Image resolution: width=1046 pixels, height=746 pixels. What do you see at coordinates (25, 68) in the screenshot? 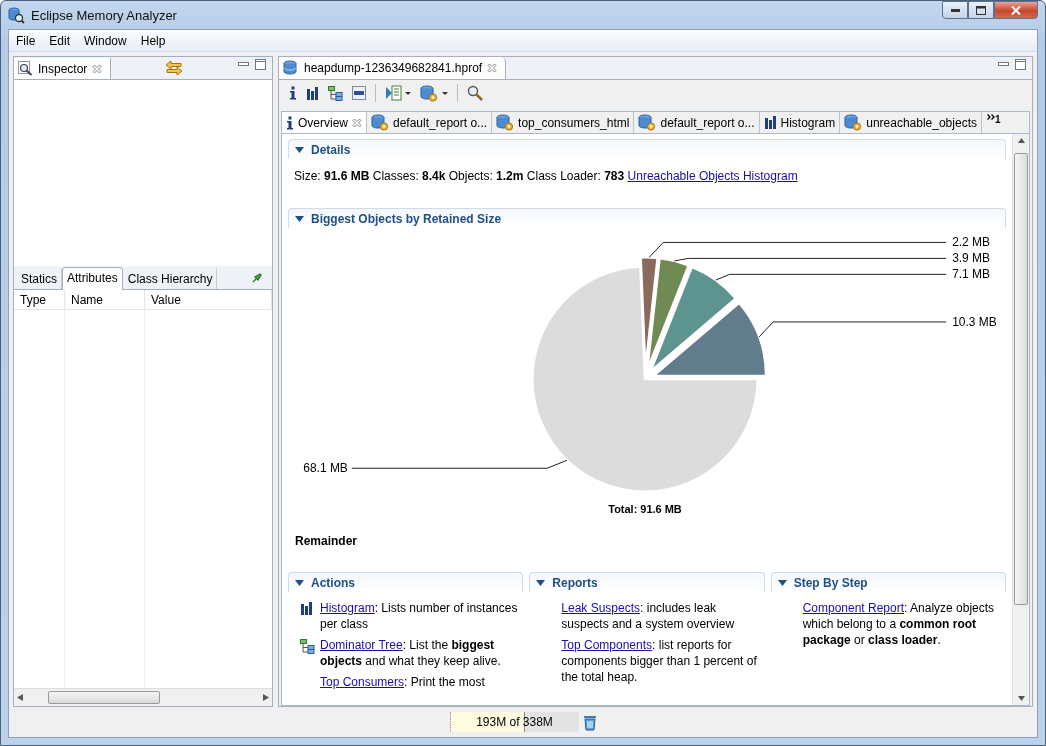
I see `magnifier-icon` at bounding box center [25, 68].